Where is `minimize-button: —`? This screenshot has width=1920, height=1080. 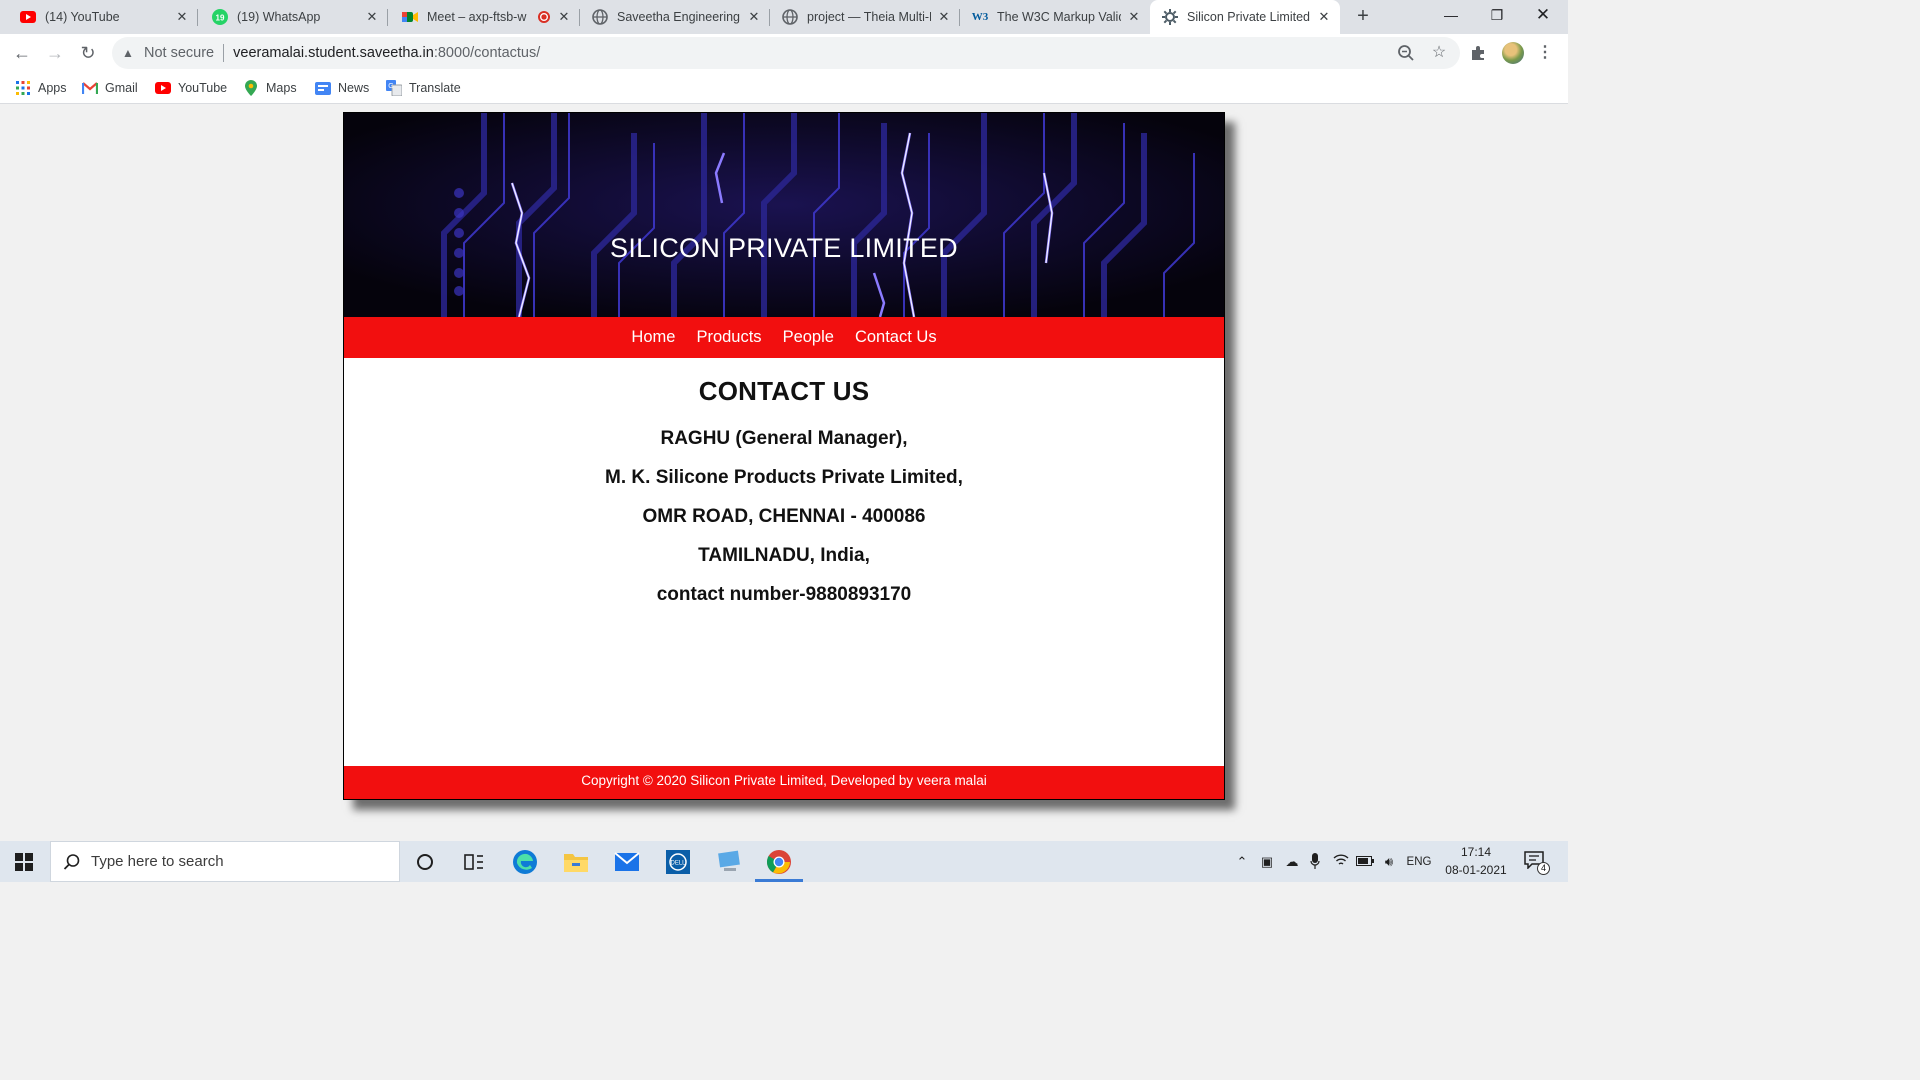 minimize-button: — is located at coordinates (1451, 16).